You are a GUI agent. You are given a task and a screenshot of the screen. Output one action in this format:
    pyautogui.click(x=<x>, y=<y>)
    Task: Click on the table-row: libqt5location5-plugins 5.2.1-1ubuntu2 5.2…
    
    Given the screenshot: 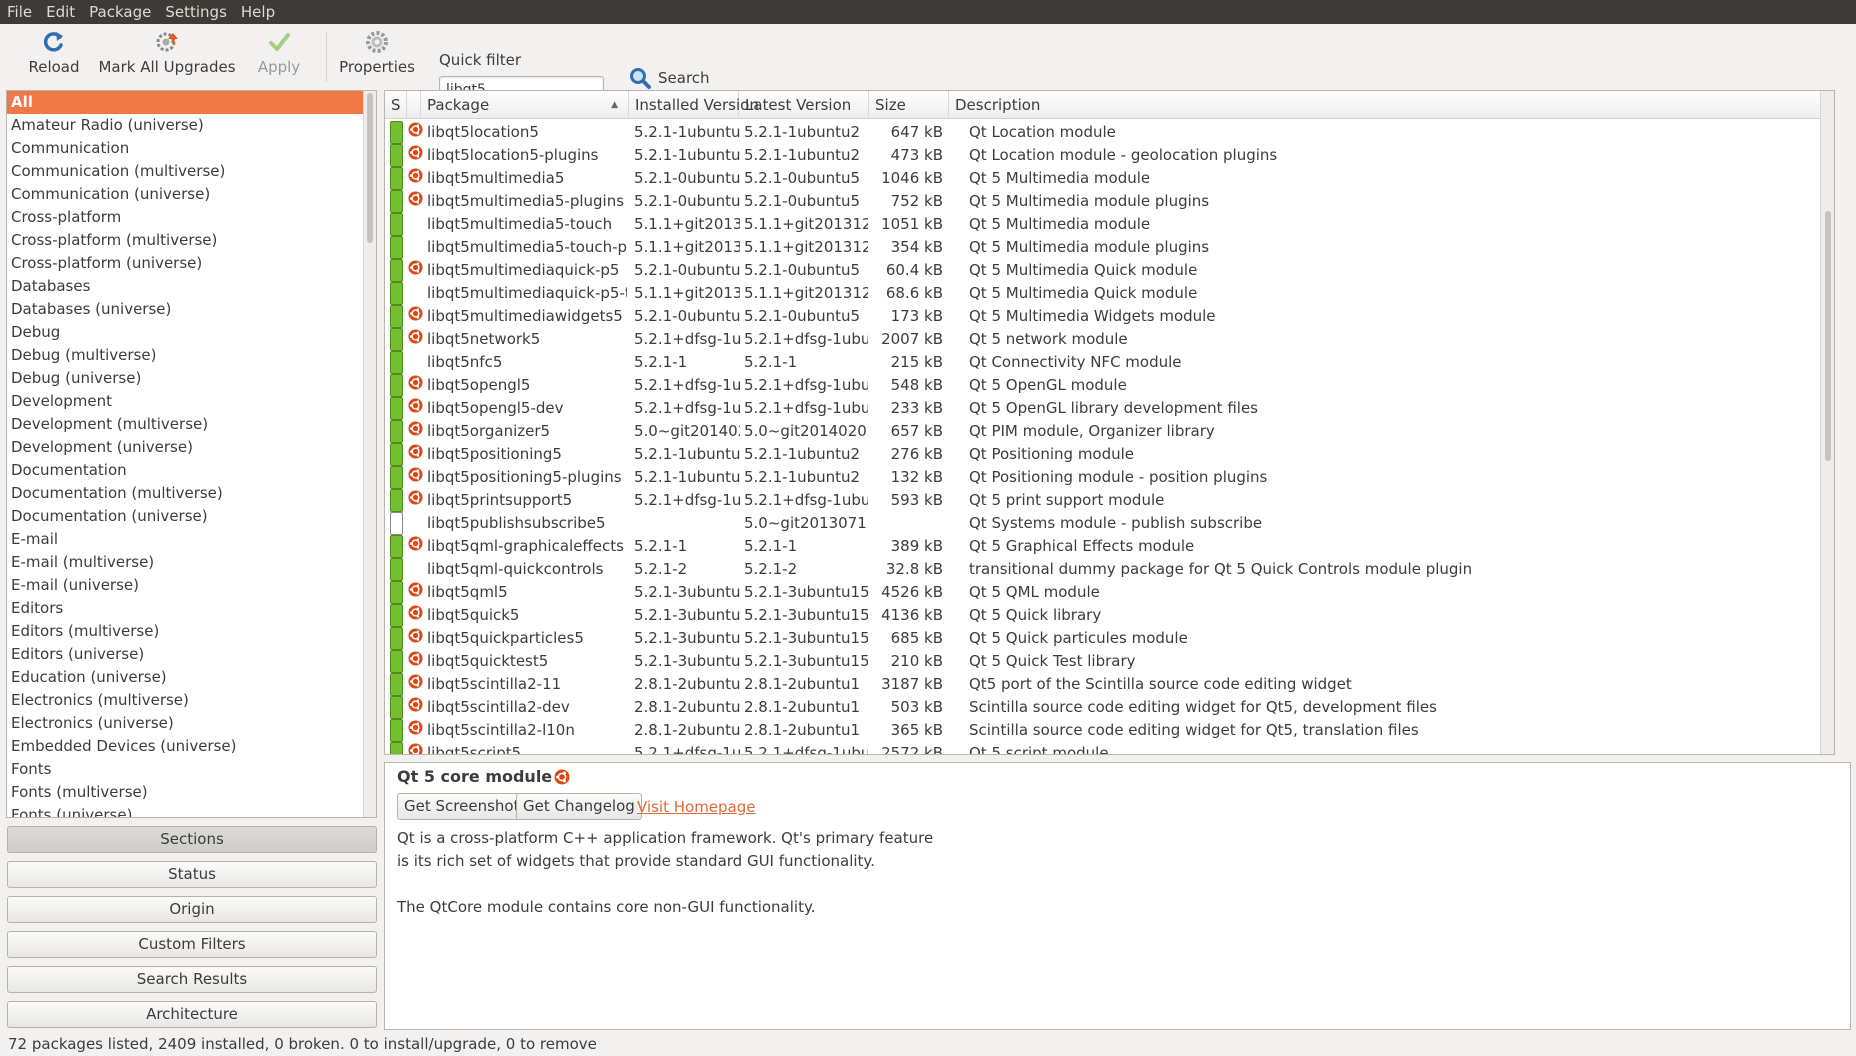 What is the action you would take?
    pyautogui.click(x=1095, y=155)
    